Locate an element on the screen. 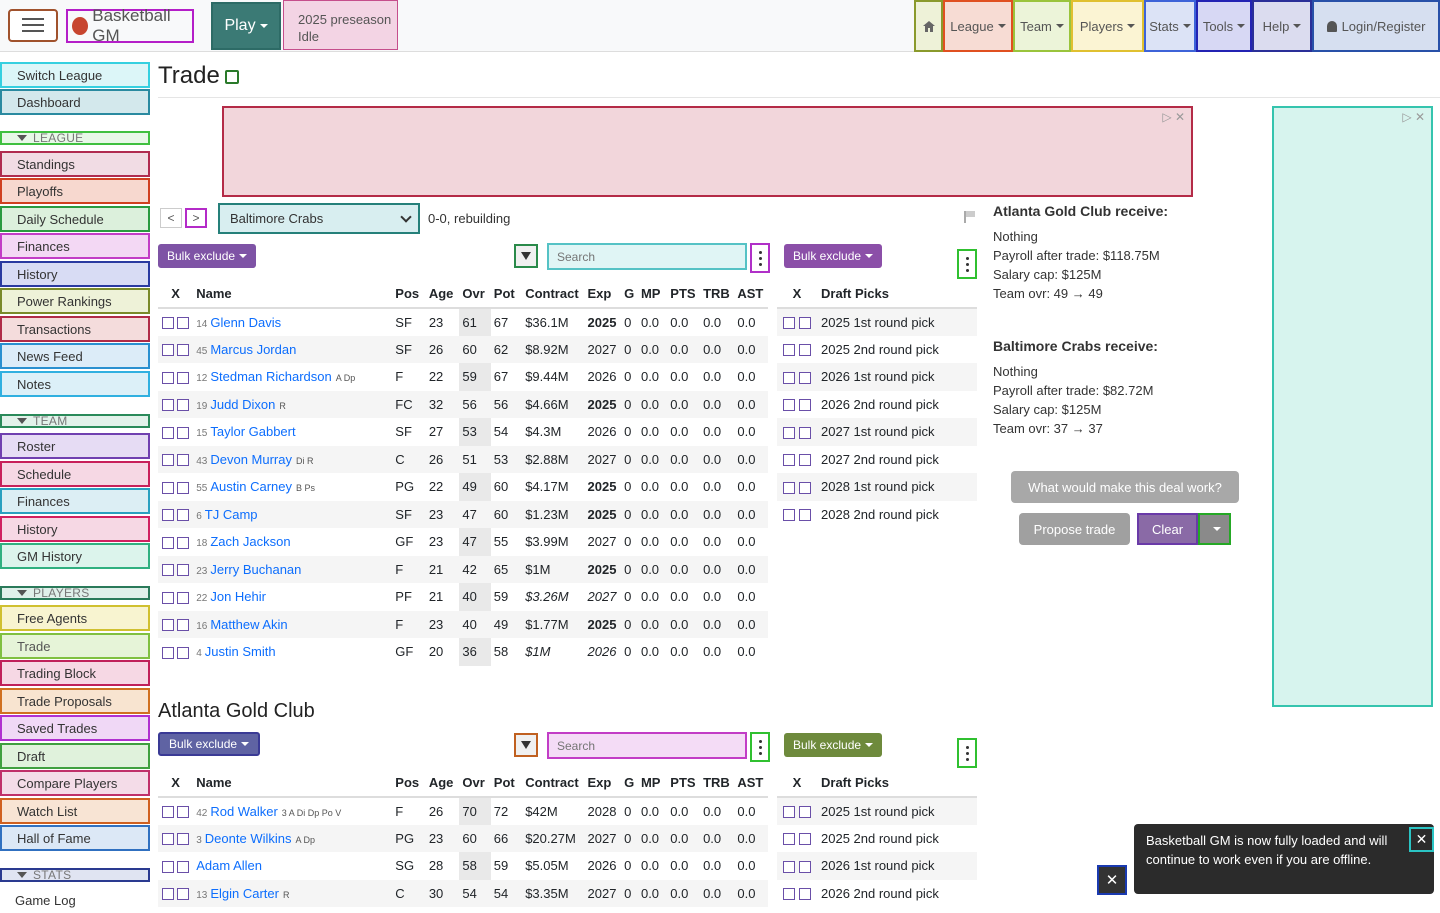 Image resolution: width=1440 pixels, height=913 pixels. sidebar-item-trade-proposals: Trade Proposals is located at coordinates (75, 701).